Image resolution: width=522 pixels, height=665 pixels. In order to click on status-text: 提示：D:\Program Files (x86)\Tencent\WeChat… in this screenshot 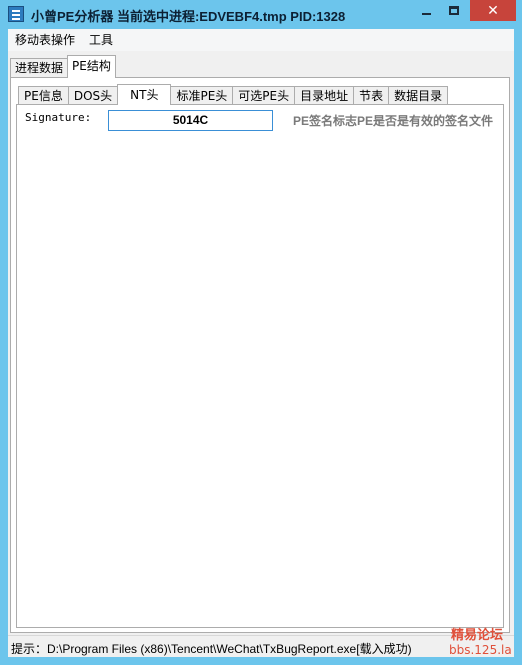, I will do `click(211, 649)`.